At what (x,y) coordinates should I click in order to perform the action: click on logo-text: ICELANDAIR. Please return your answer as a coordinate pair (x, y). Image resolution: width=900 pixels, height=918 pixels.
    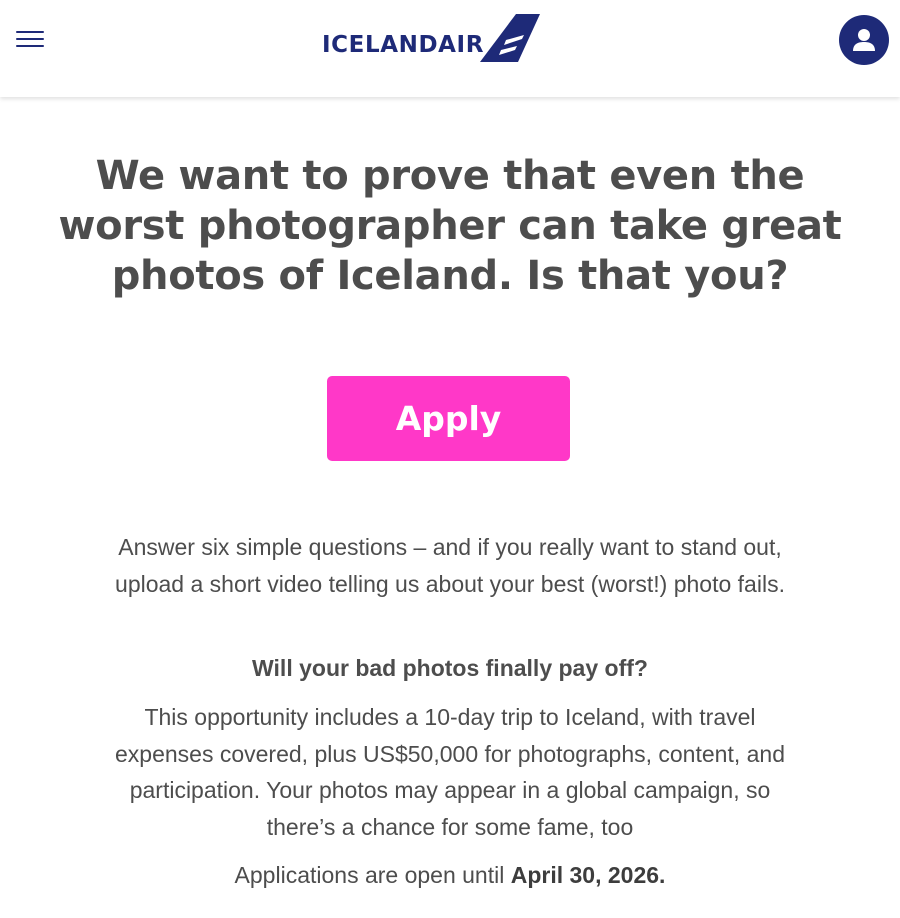
    Looking at the image, I should click on (403, 45).